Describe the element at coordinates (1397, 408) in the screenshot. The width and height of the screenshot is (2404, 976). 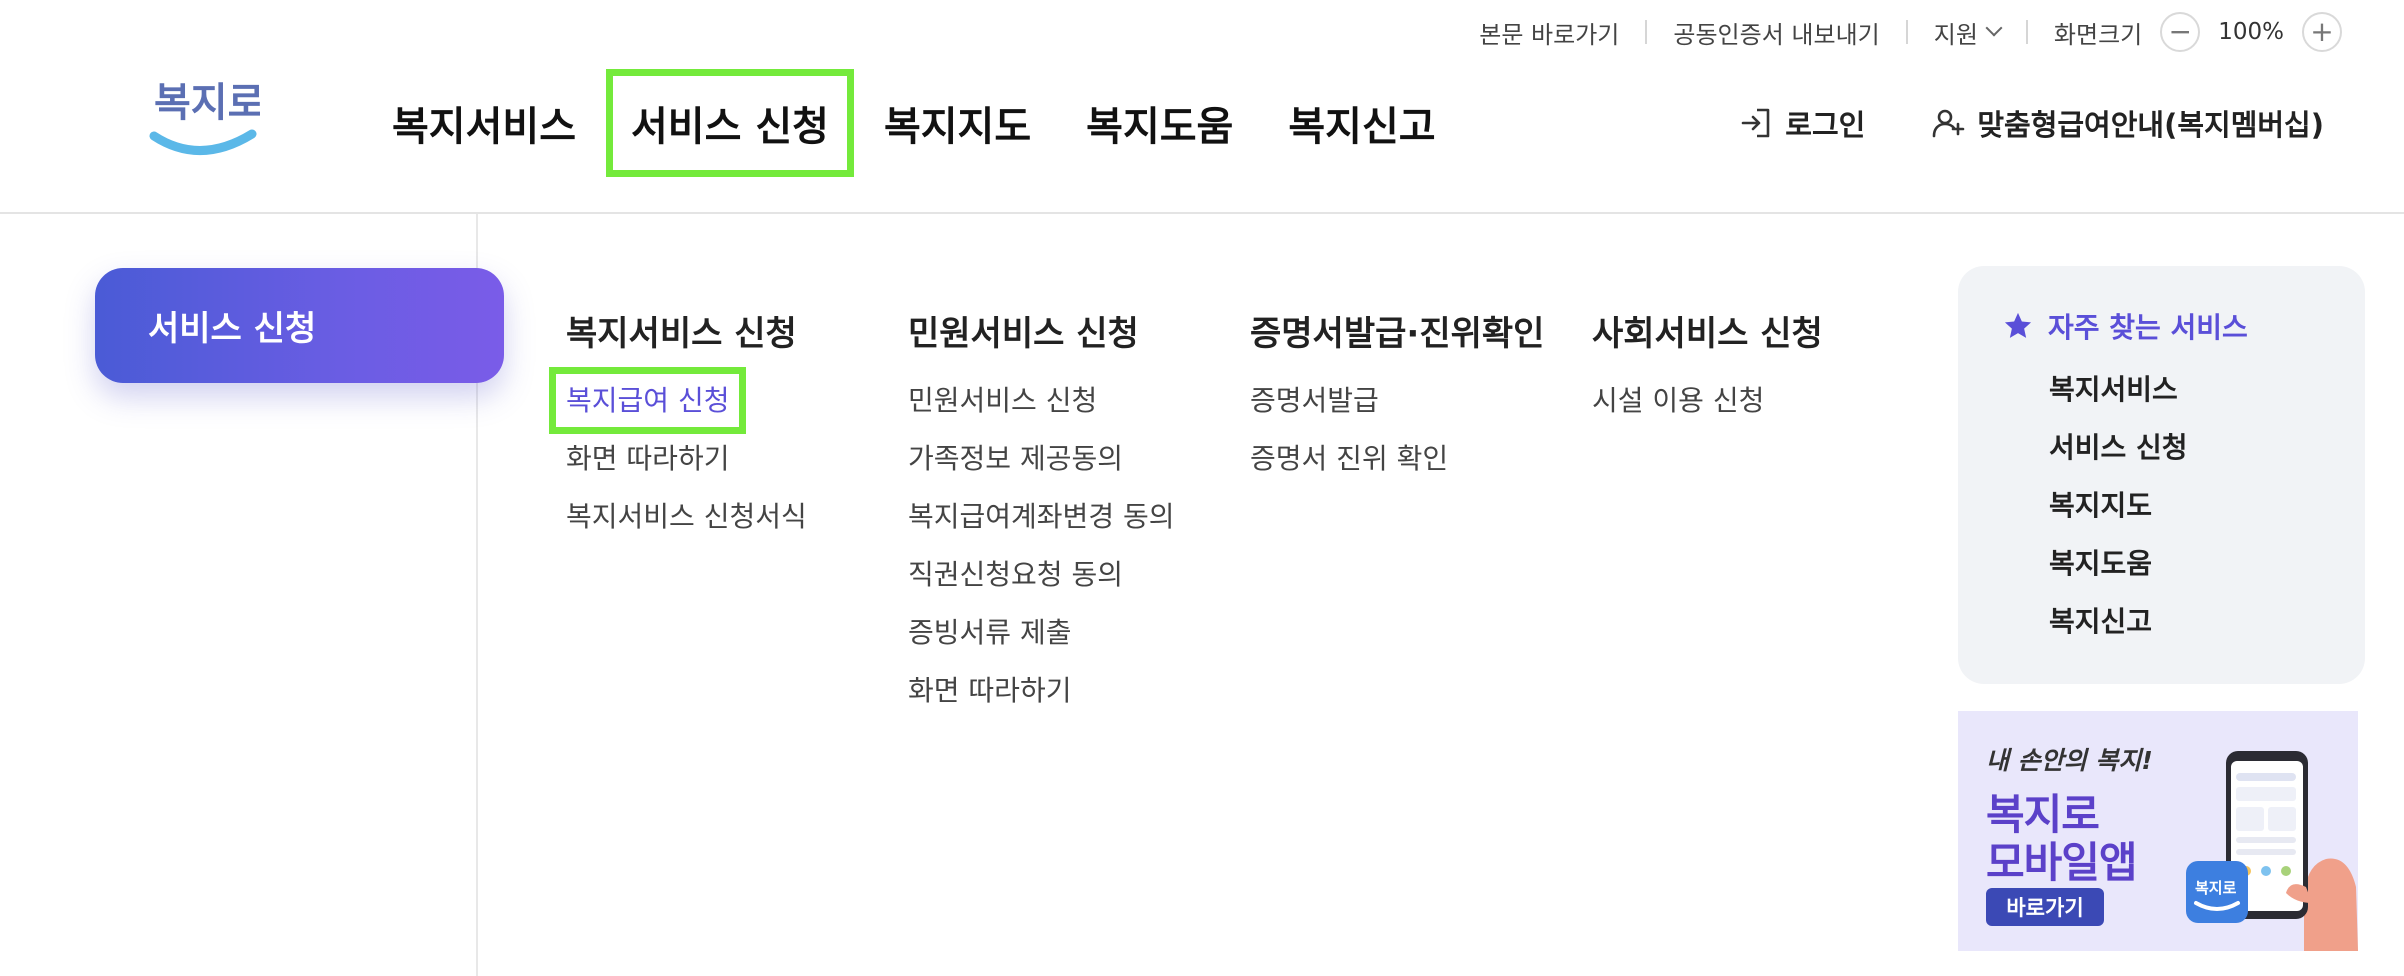
I see `menu-item-certificate-issue: 증명서발급` at that location.